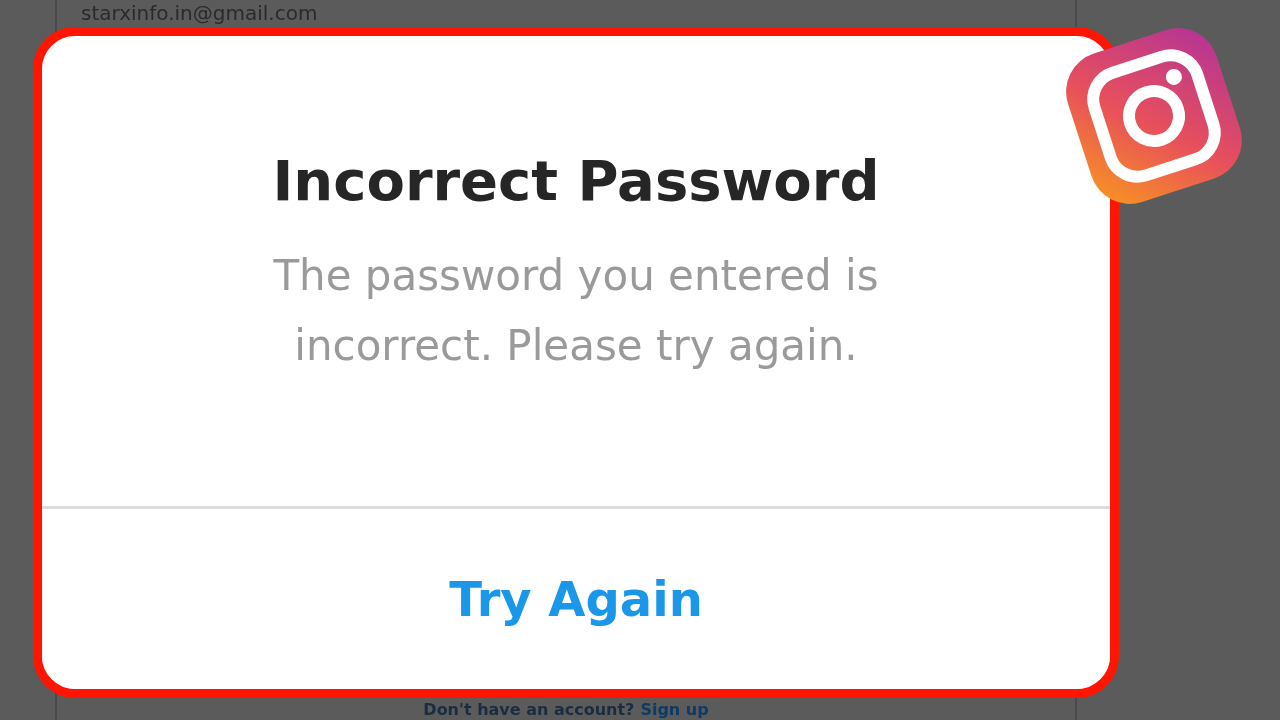 This screenshot has width=1280, height=720. What do you see at coordinates (674, 710) in the screenshot?
I see `signup-link: Sign up` at bounding box center [674, 710].